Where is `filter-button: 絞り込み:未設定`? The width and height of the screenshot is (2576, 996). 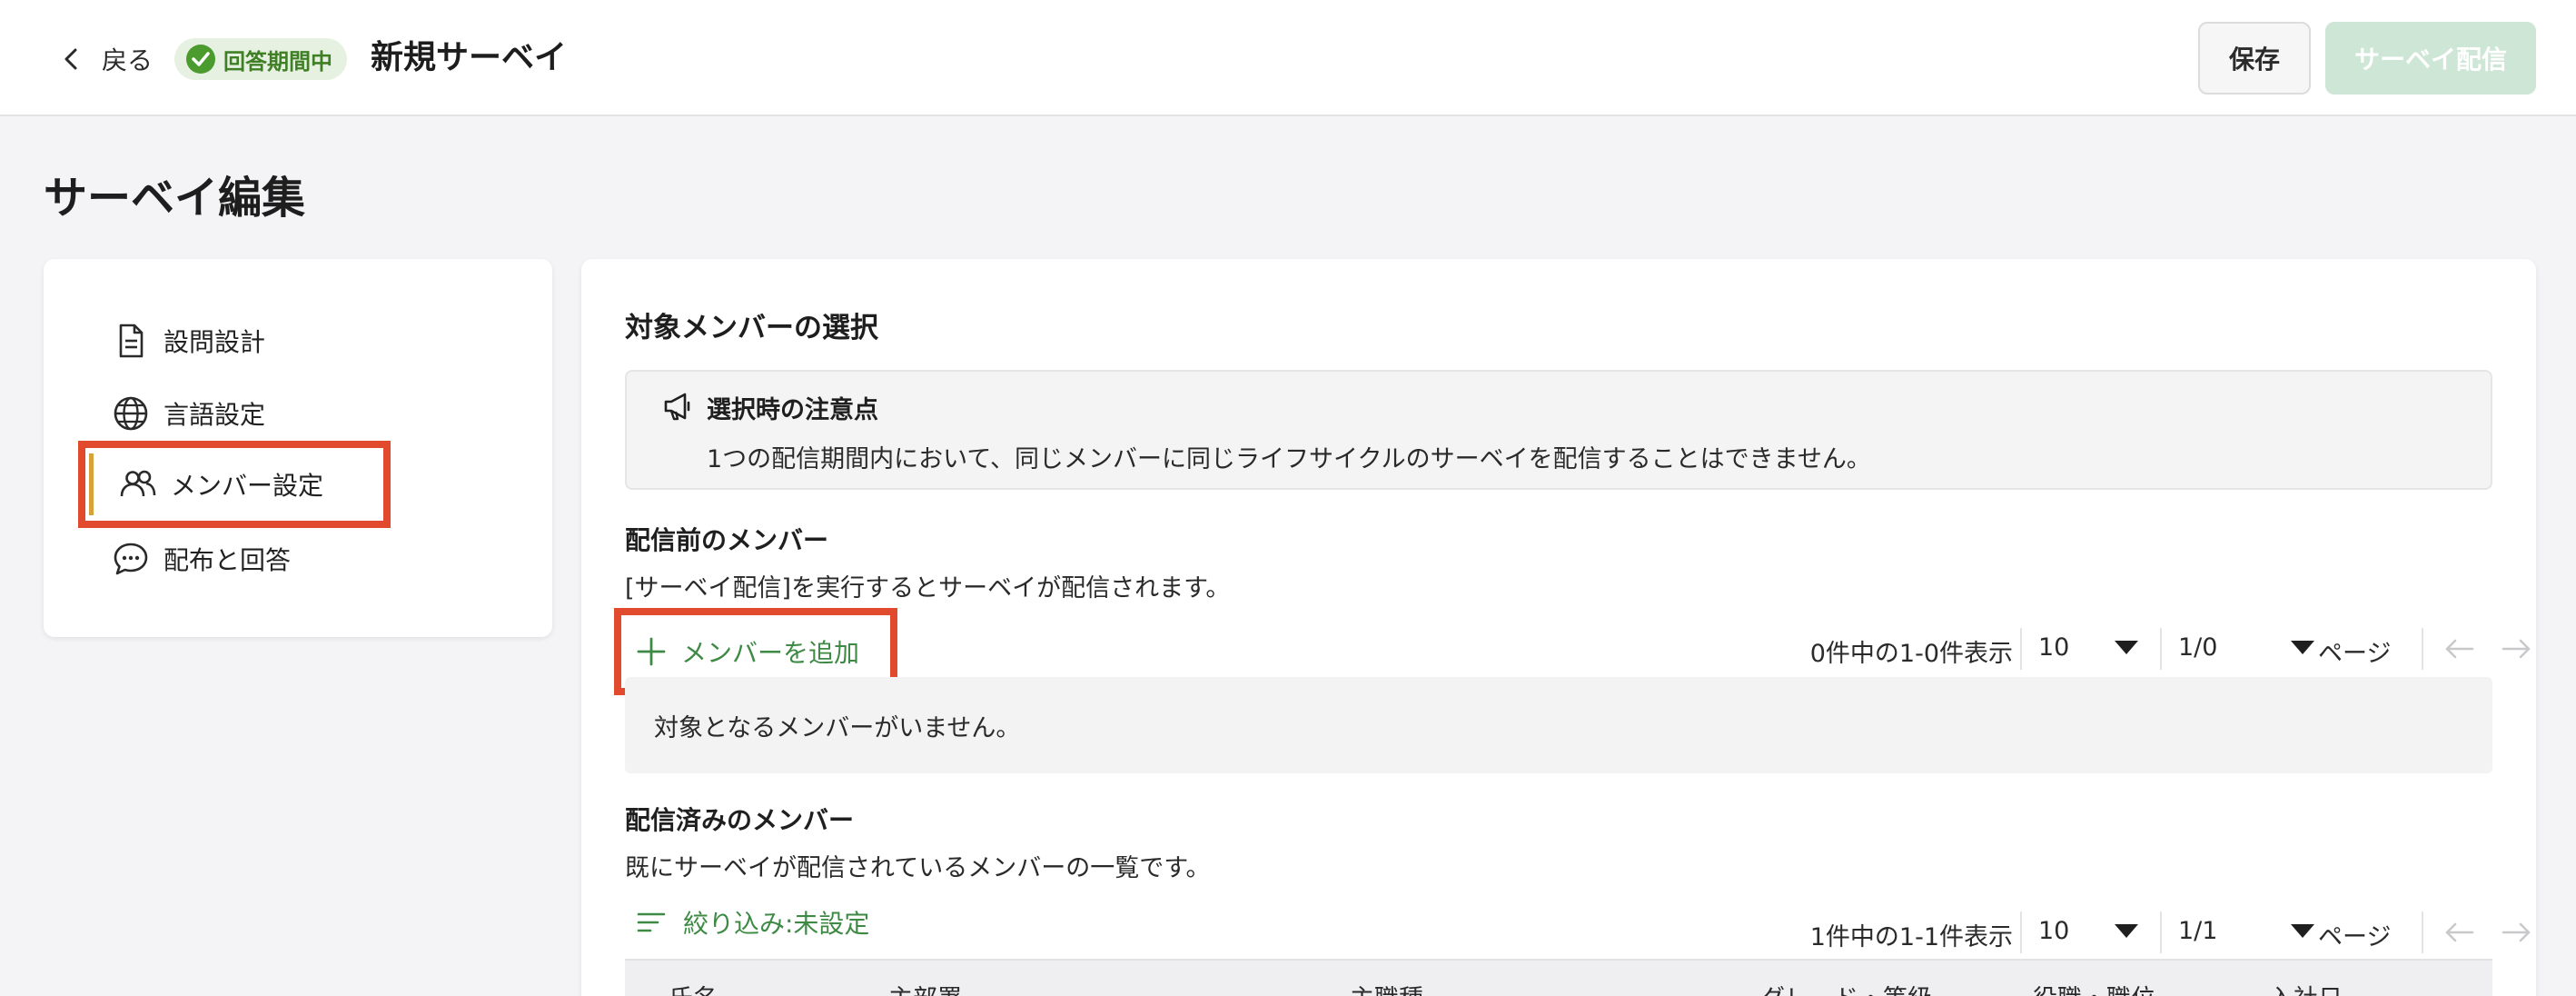 filter-button: 絞り込み:未設定 is located at coordinates (752, 922).